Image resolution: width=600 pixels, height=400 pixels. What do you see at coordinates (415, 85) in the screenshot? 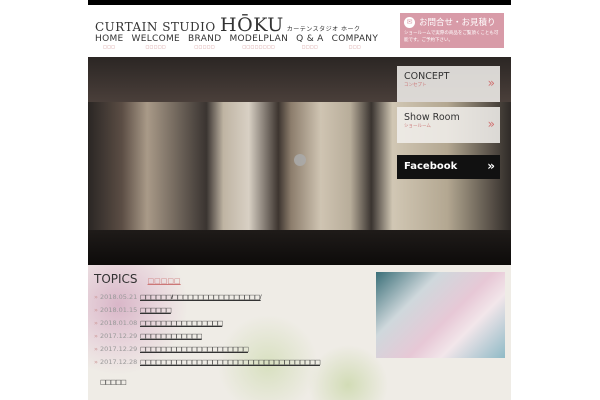
I see `panel-sub: コンセプト` at bounding box center [415, 85].